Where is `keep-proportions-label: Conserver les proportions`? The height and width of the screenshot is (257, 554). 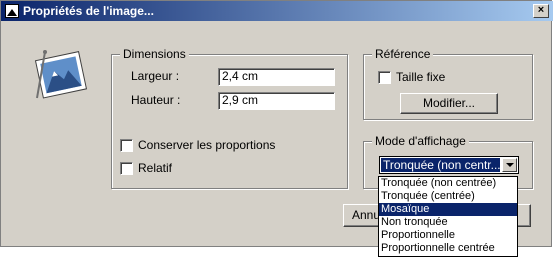 keep-proportions-label: Conserver les proportions is located at coordinates (207, 145).